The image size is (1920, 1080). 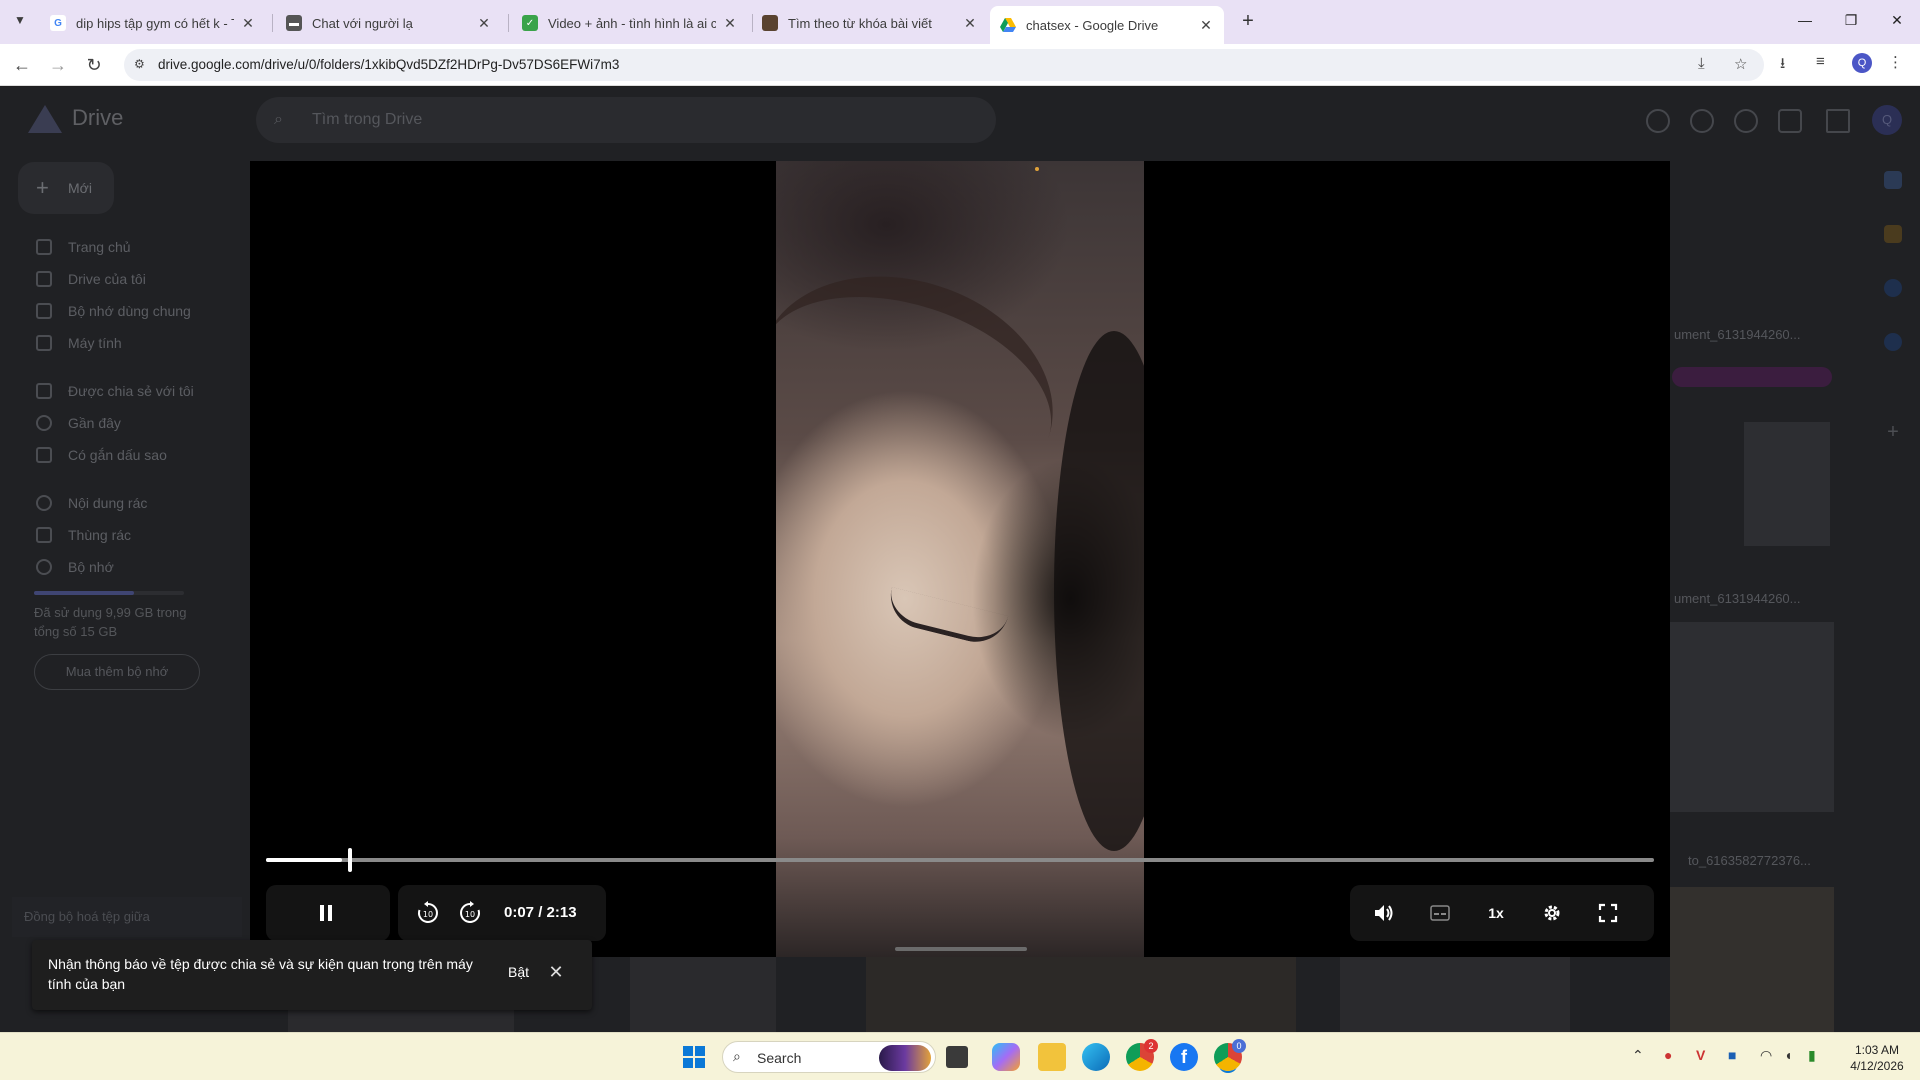 What do you see at coordinates (44, 343) in the screenshot?
I see `computer-icon` at bounding box center [44, 343].